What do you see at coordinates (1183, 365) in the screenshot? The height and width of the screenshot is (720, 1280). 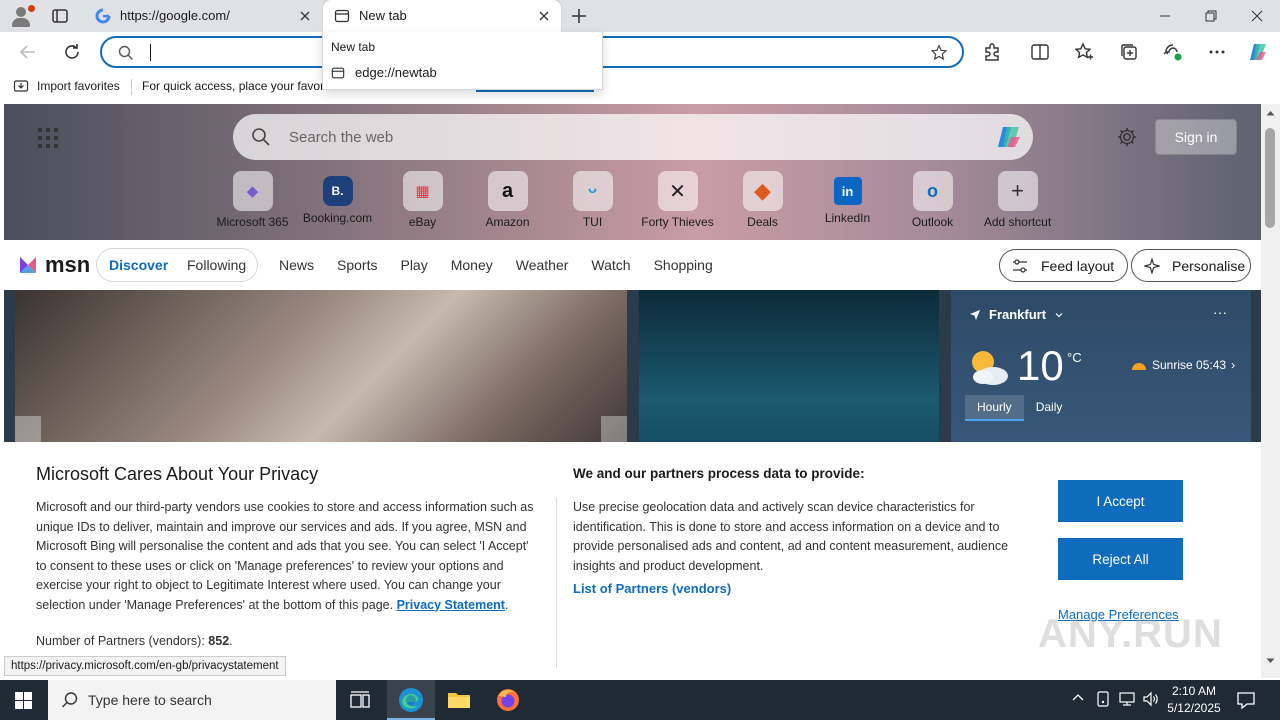 I see `sunrise-info: Sunrise 05:43 ›` at bounding box center [1183, 365].